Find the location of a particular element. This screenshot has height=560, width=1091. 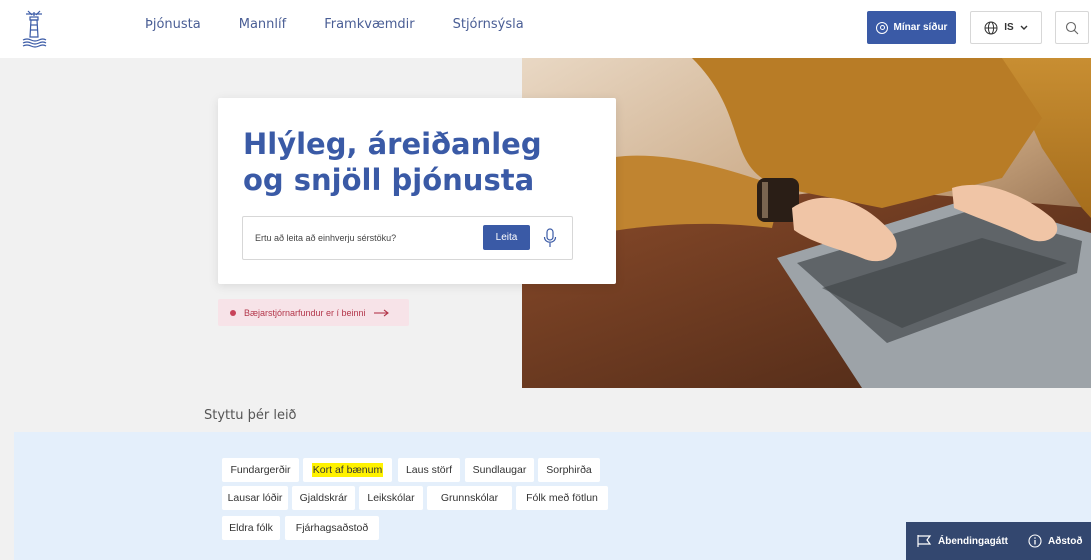

feedback-button: Ábendingagátt is located at coordinates (962, 541).